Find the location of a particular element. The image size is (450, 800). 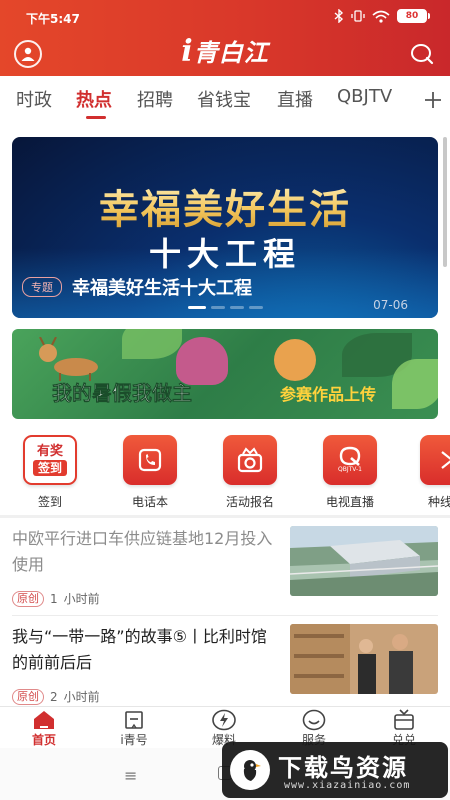

news-meta: 原创 1 小时前 is located at coordinates (56, 598).